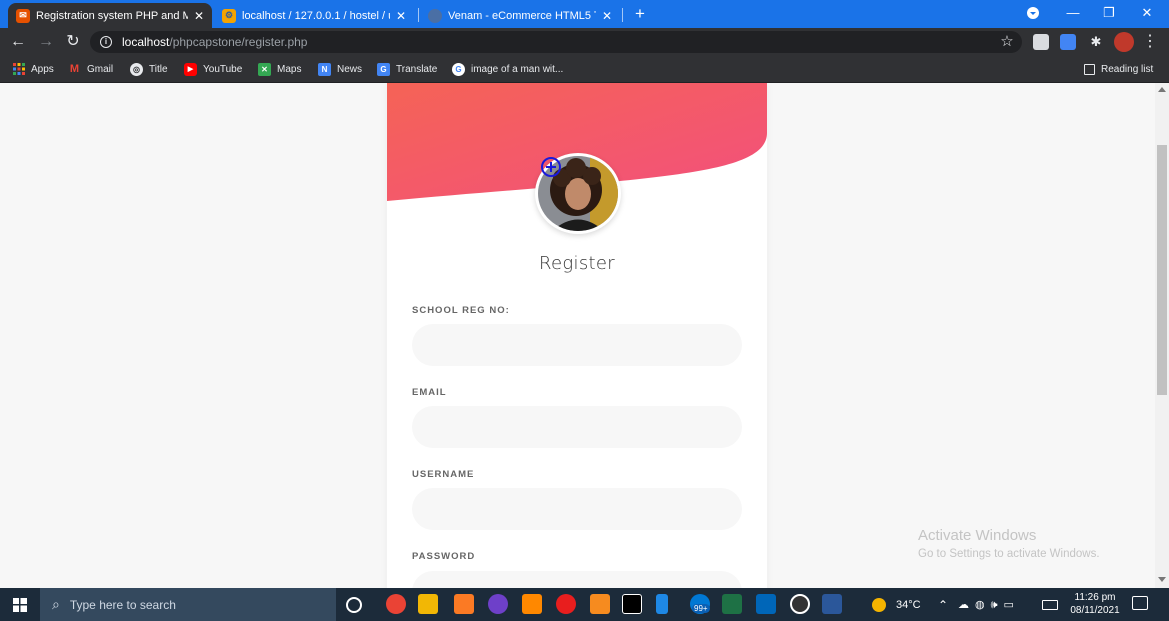 The width and height of the screenshot is (1169, 621). What do you see at coordinates (289, 69) in the screenshot?
I see `bookmark-label: Maps` at bounding box center [289, 69].